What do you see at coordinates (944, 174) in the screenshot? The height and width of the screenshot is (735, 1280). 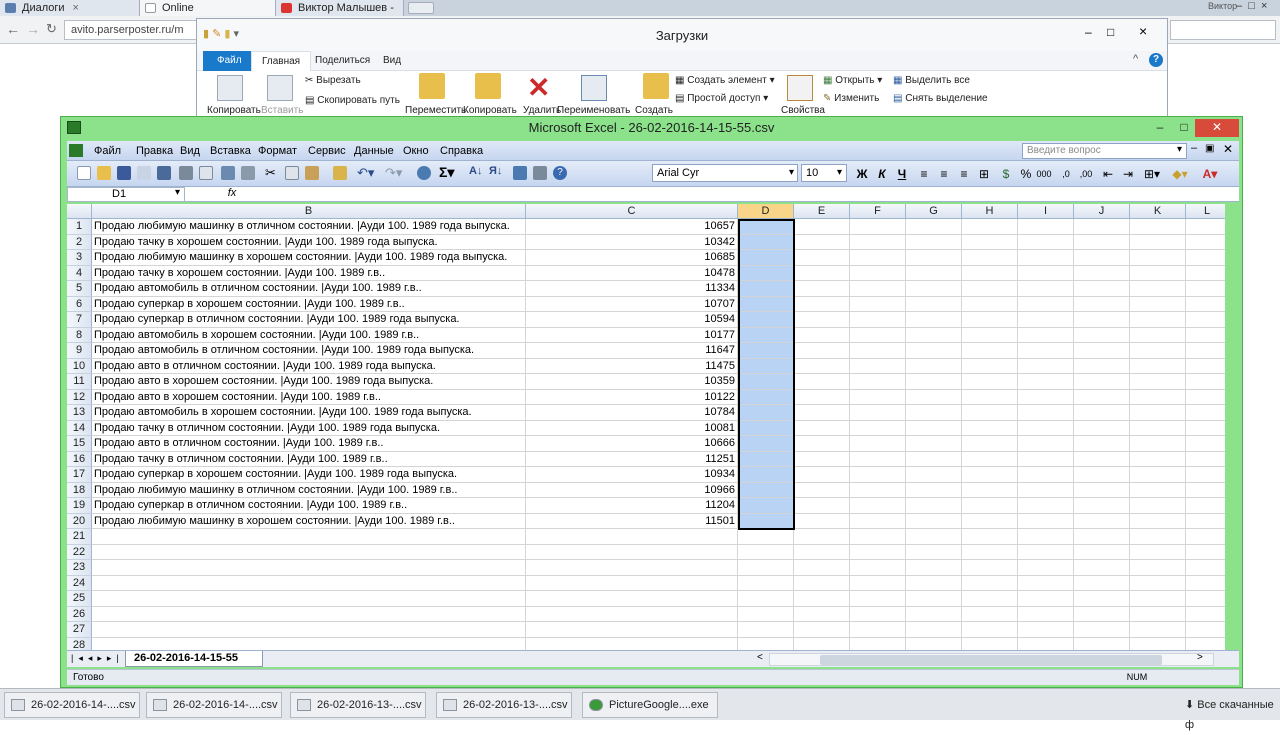 I see `align-center-icon: ≡` at bounding box center [944, 174].